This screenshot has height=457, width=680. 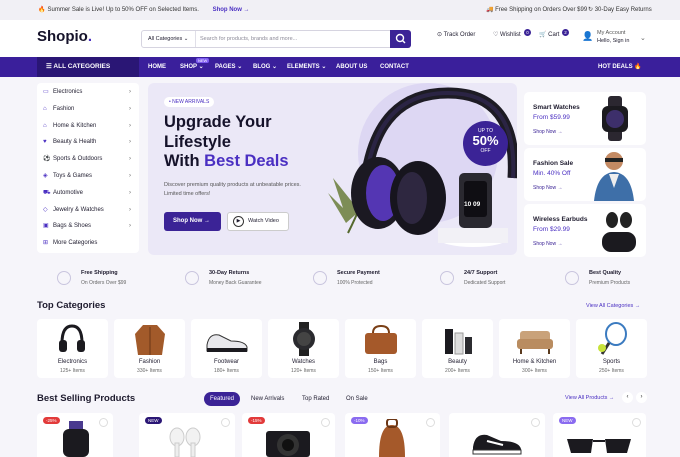 What do you see at coordinates (89, 226) in the screenshot?
I see `sidebar-item-bags-shoes: ▣ Bags & Shoes ›` at bounding box center [89, 226].